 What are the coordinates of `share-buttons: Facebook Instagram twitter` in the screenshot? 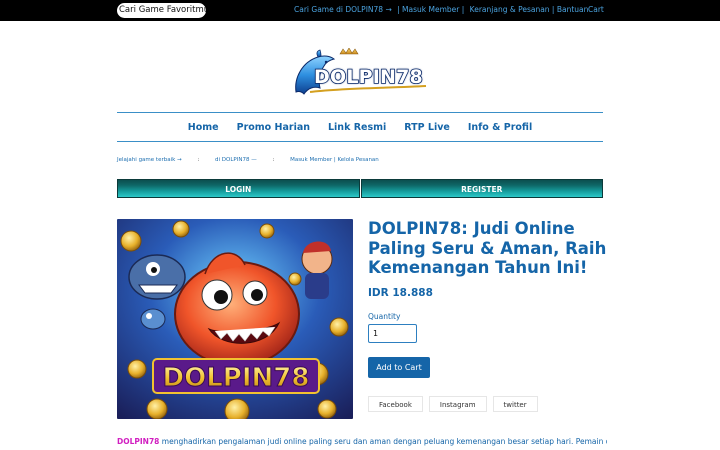 It's located at (456, 404).